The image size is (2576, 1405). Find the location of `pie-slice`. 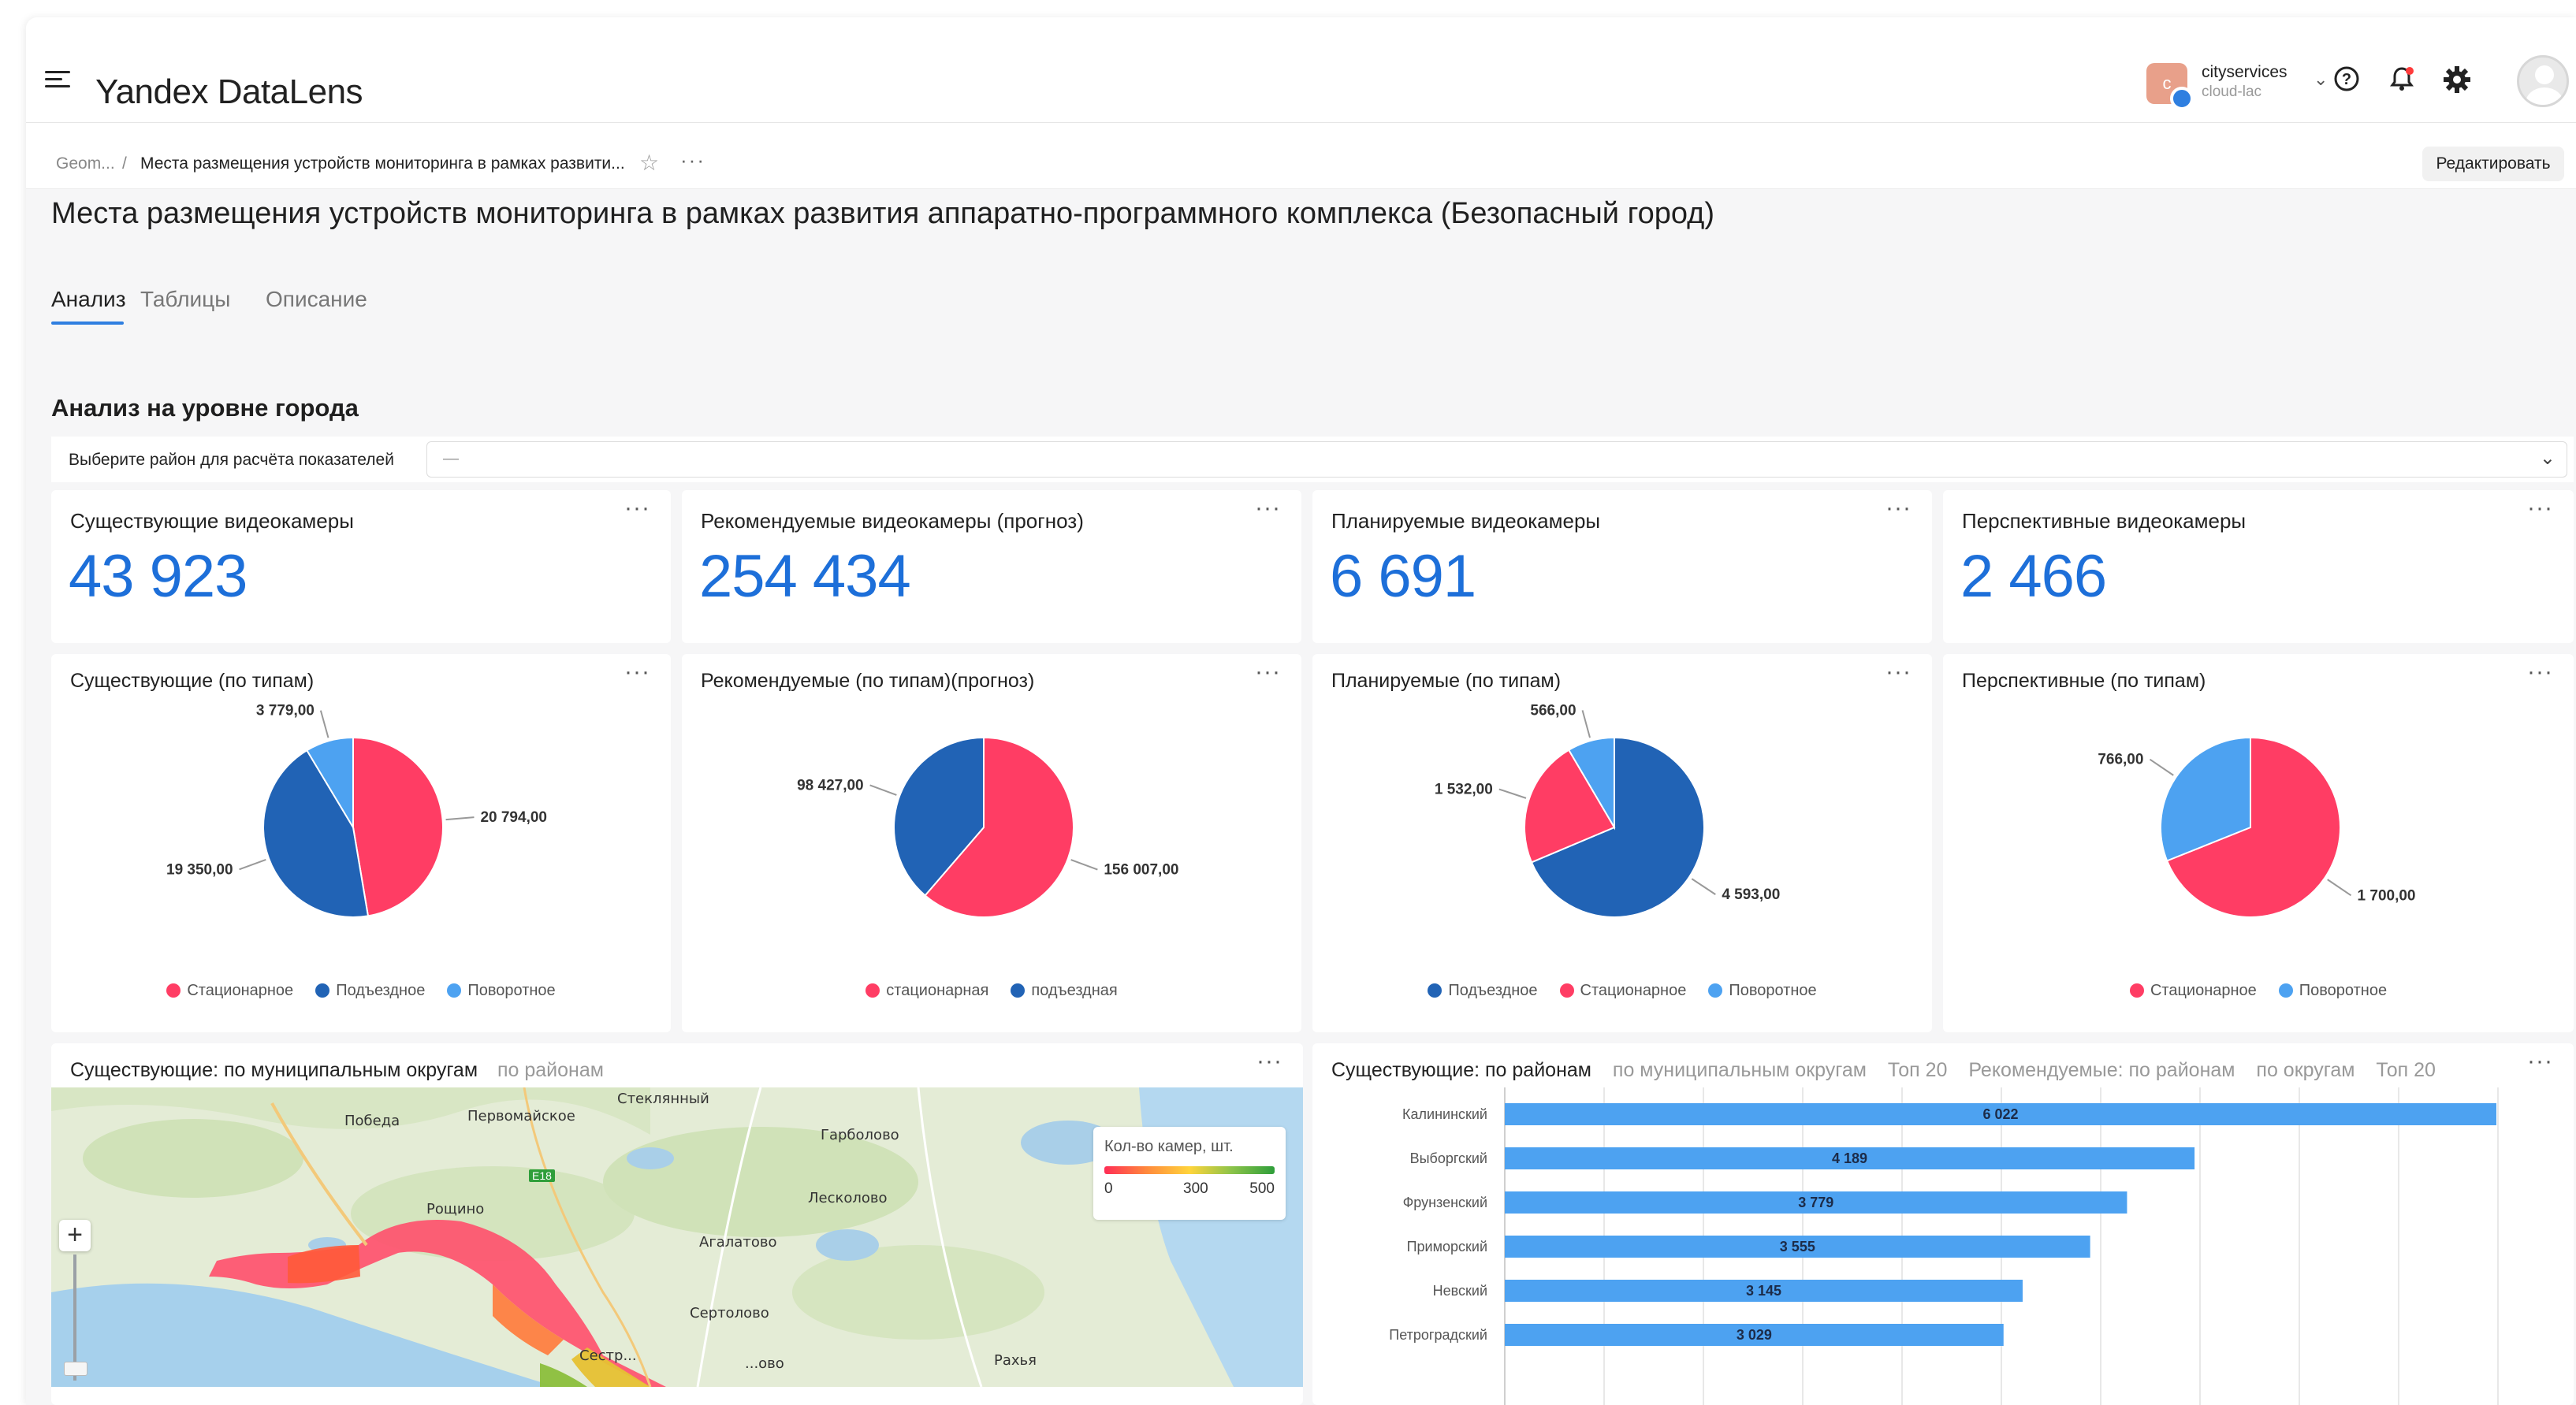

pie-slice is located at coordinates (398, 826).